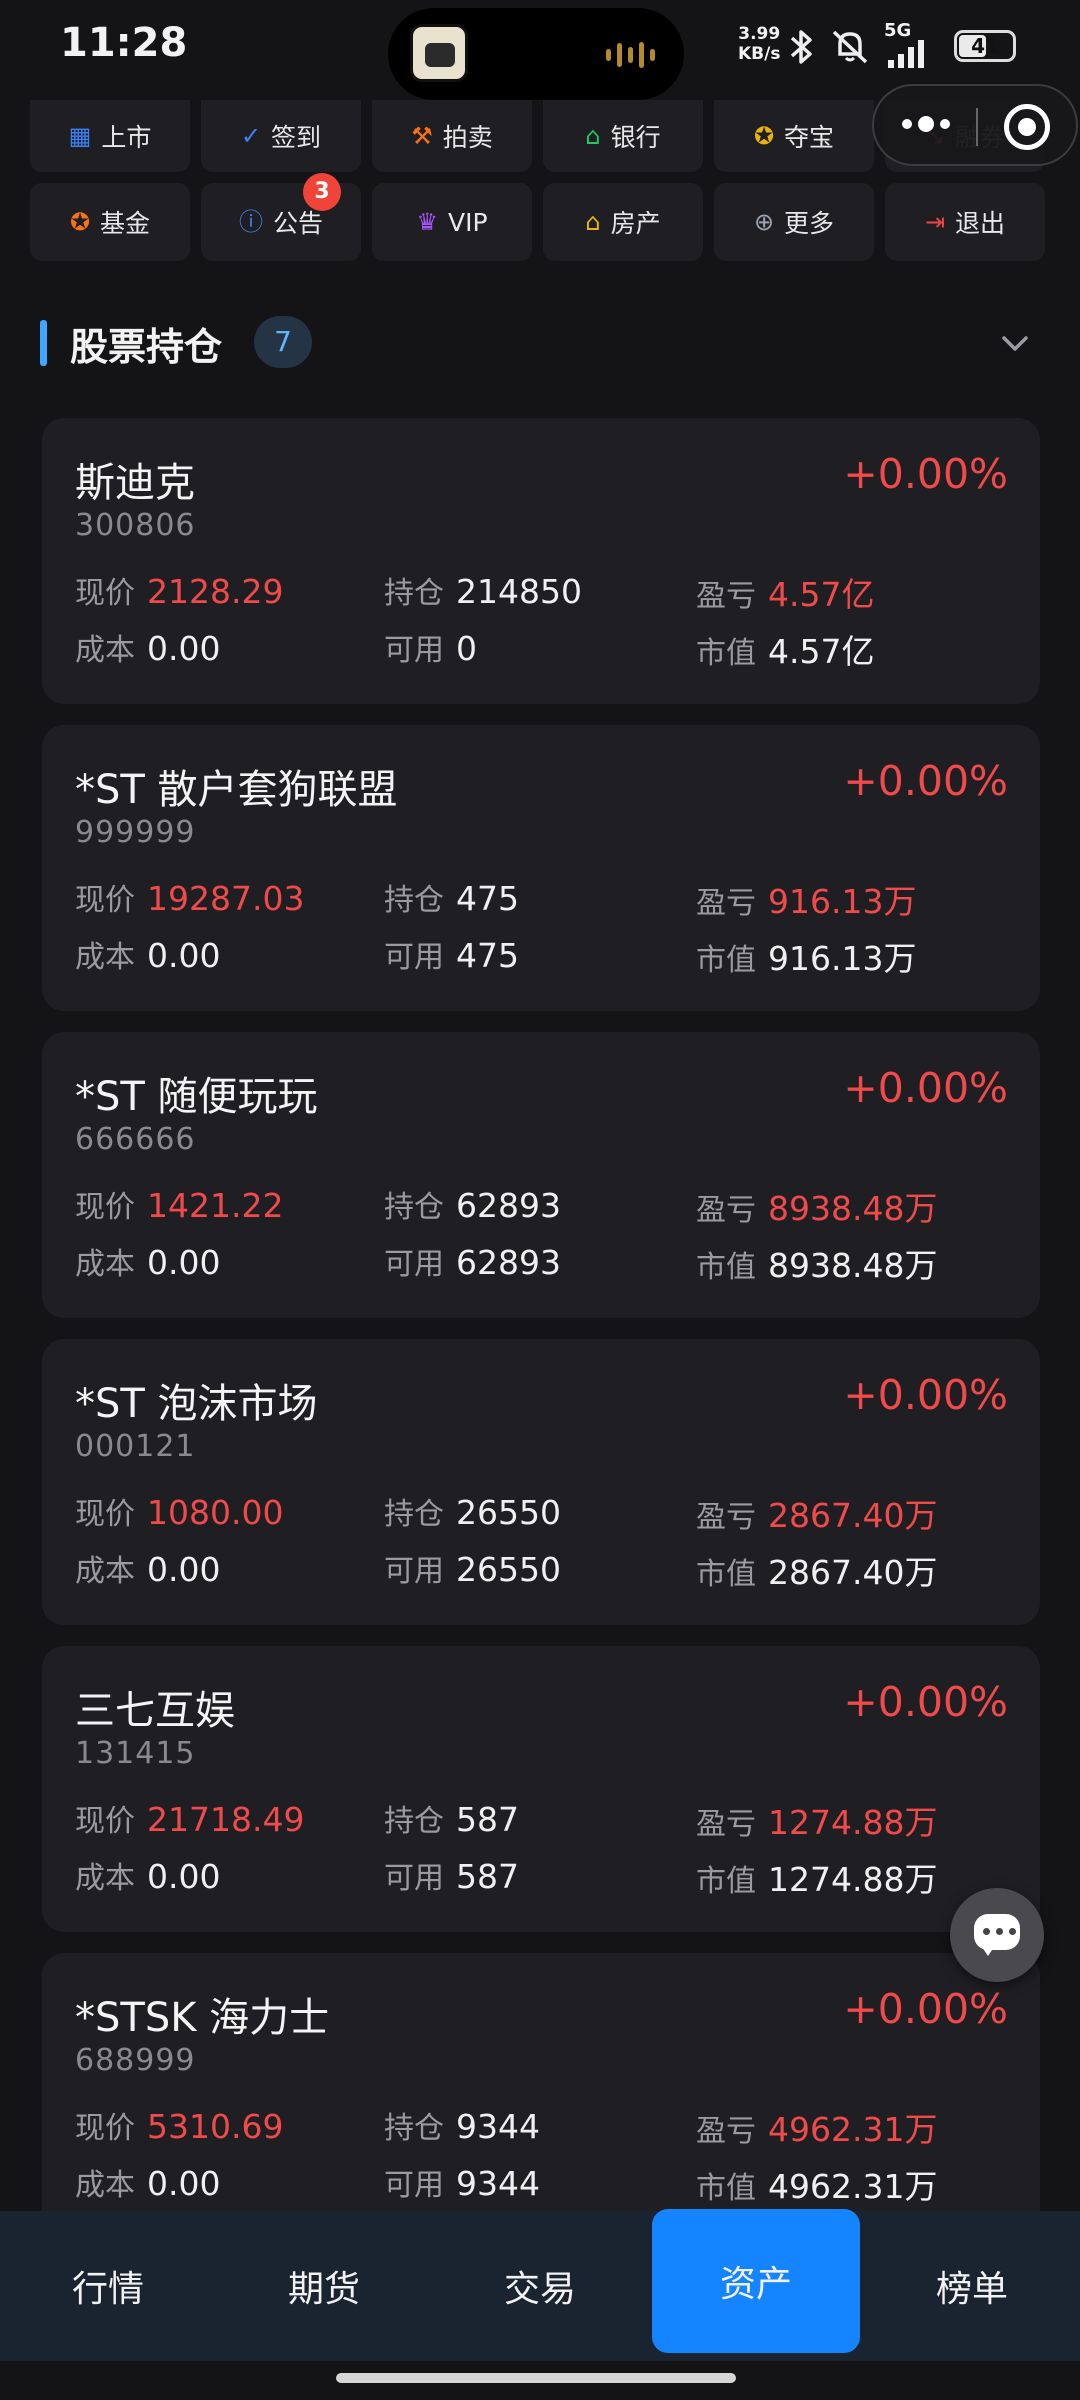  What do you see at coordinates (1015, 343) in the screenshot?
I see `chevron-down-icon` at bounding box center [1015, 343].